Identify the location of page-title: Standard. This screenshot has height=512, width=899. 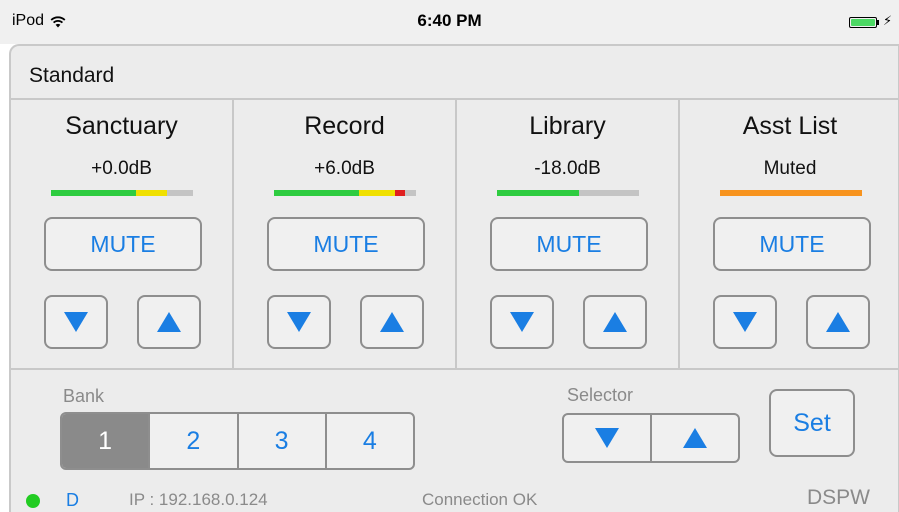
(72, 75).